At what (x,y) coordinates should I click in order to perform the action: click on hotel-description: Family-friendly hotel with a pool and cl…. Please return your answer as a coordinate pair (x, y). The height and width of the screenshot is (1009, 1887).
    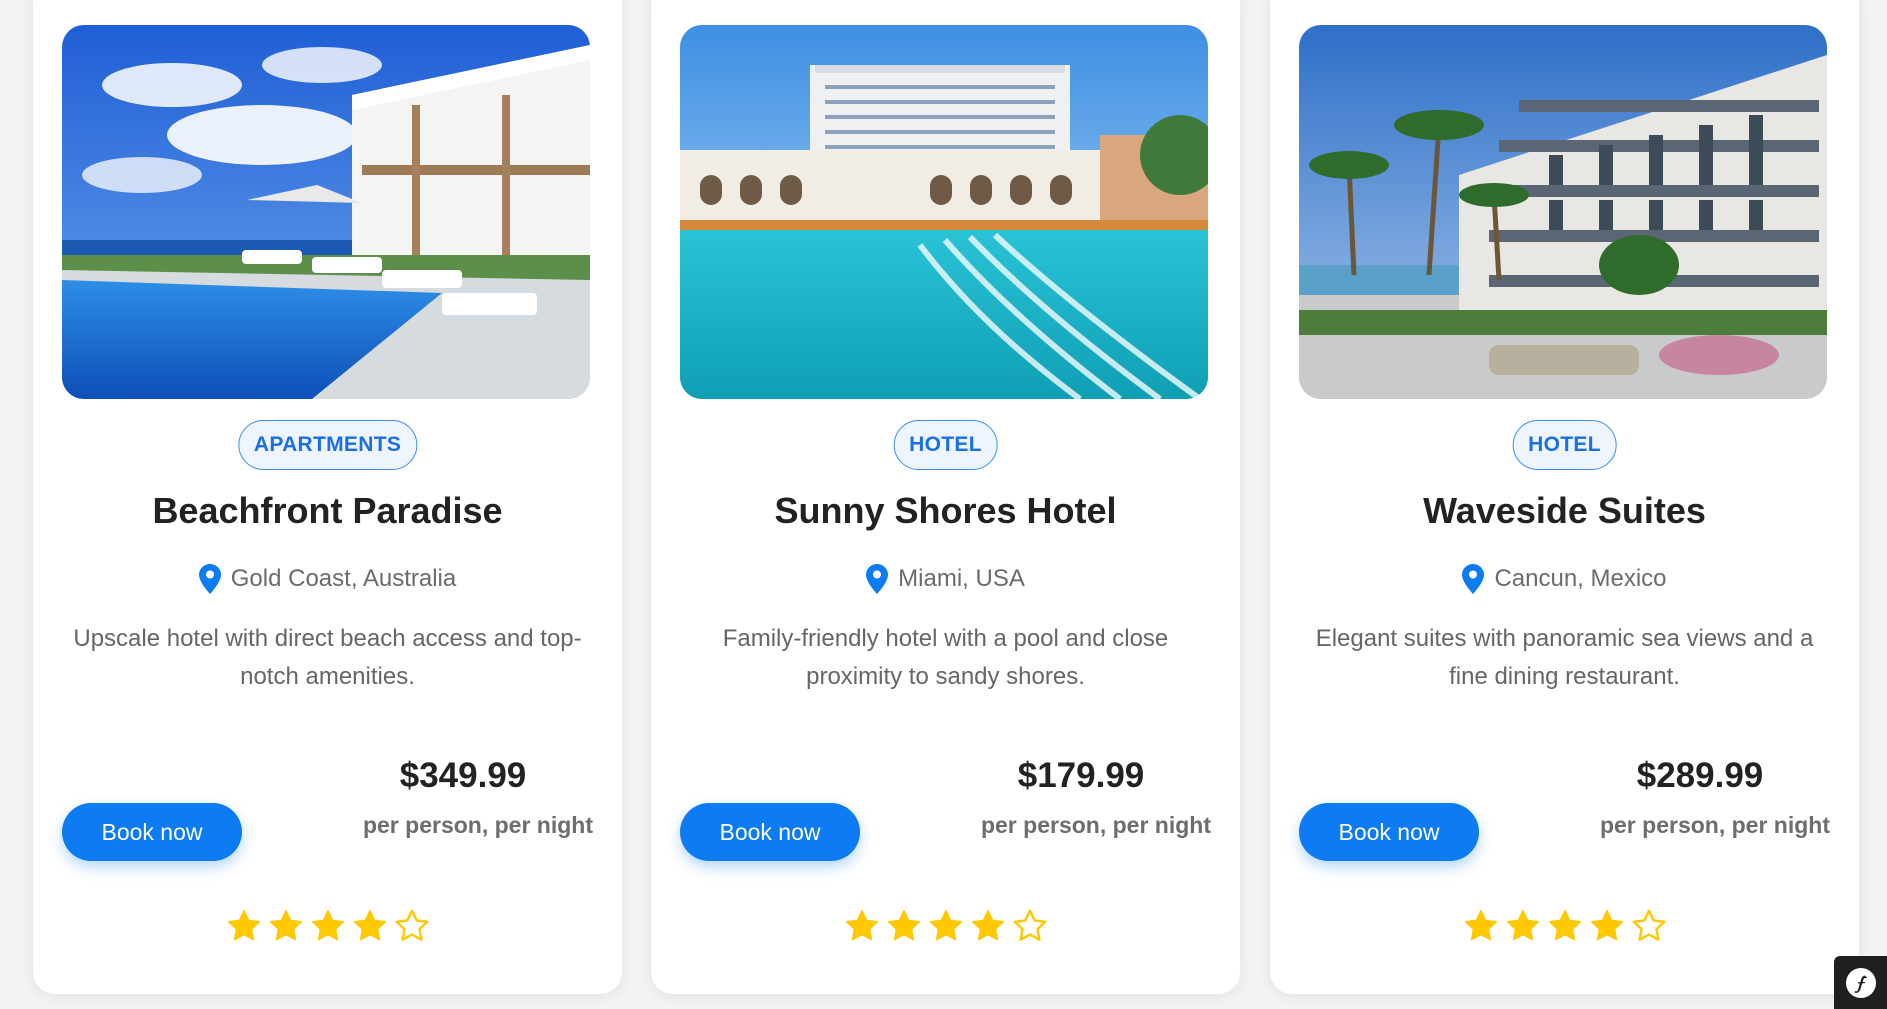
    Looking at the image, I should click on (945, 657).